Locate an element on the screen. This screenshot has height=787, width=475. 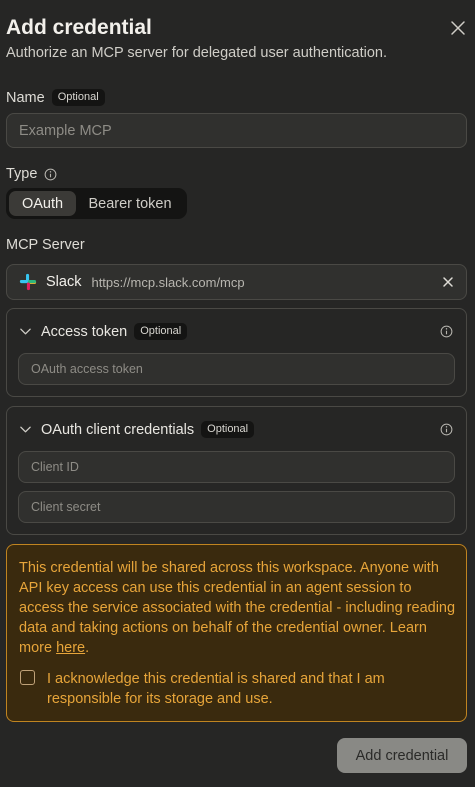
name-label-row: Name Optional is located at coordinates (55, 97).